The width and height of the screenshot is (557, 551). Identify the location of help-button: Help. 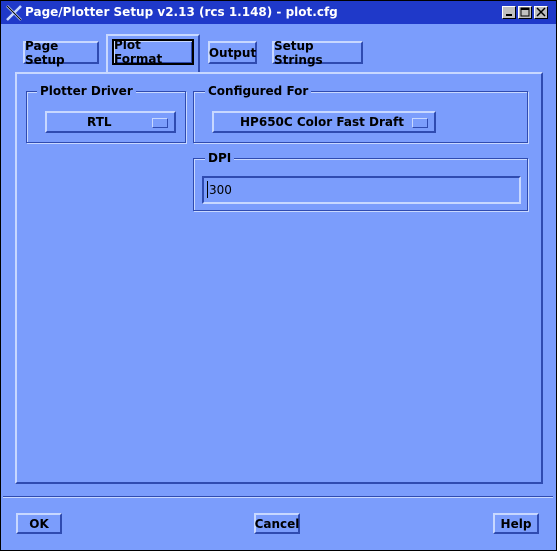
(516, 523).